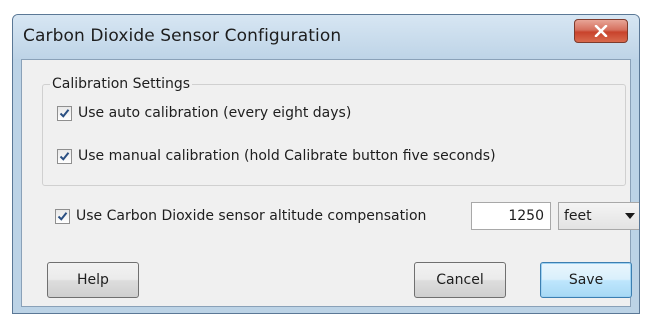  I want to click on close-button, so click(601, 31).